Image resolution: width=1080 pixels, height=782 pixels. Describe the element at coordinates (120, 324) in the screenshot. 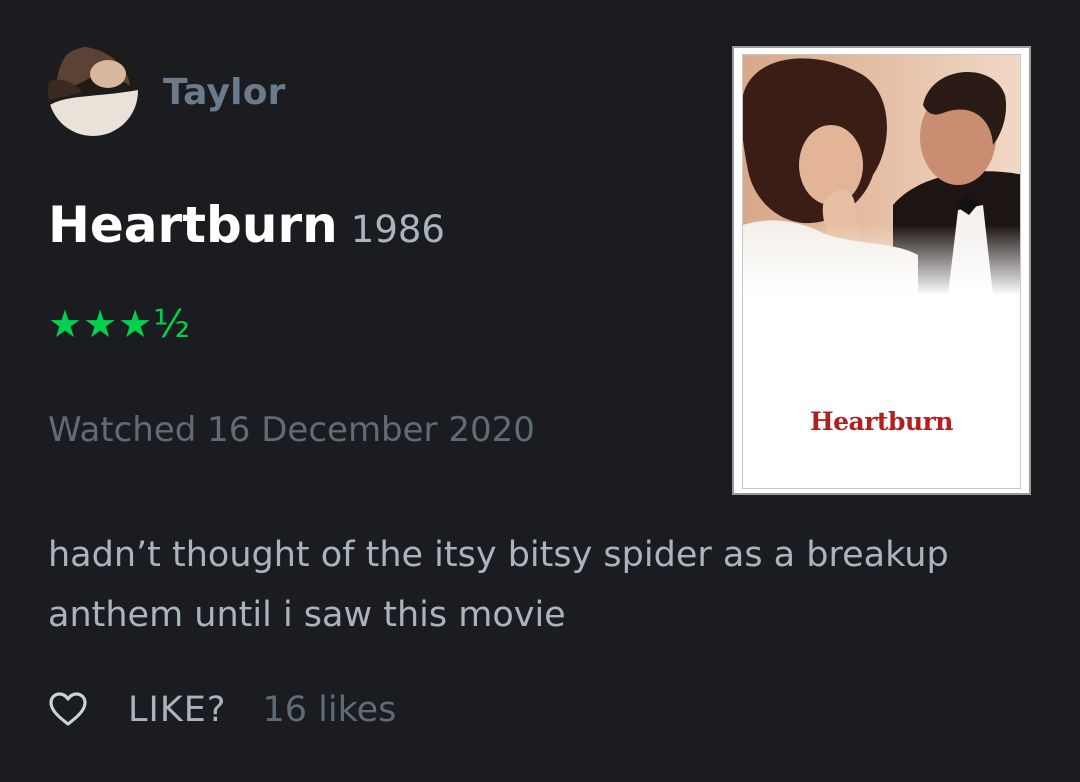

I see `star-rating: ★★★½` at that location.